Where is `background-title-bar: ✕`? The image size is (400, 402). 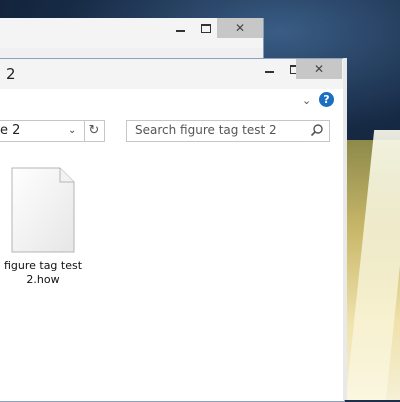
background-title-bar: ✕ is located at coordinates (131, 33).